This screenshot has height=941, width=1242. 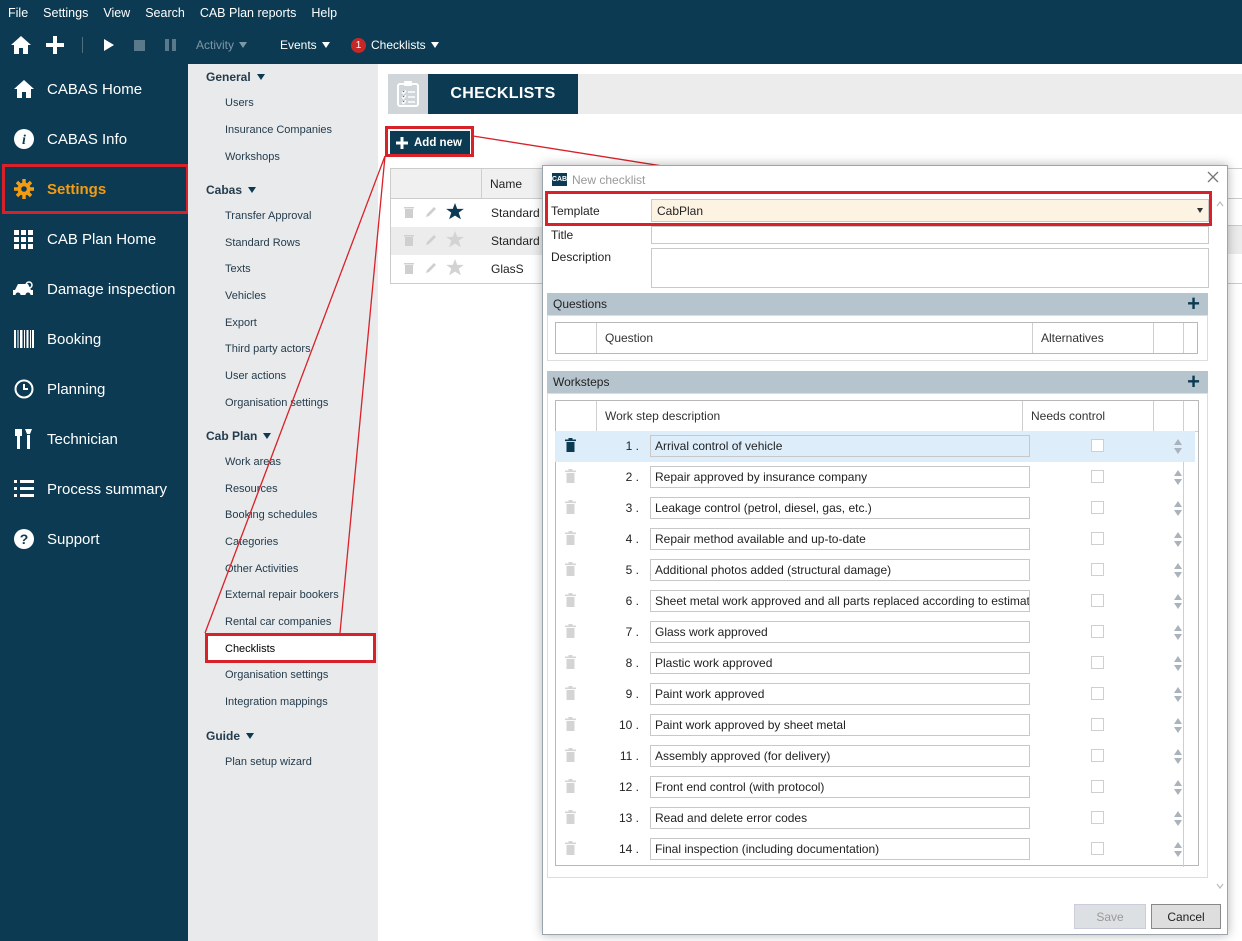 I want to click on workstep-row: 11 . Assembly approved (for delivery), so click(x=875, y=756).